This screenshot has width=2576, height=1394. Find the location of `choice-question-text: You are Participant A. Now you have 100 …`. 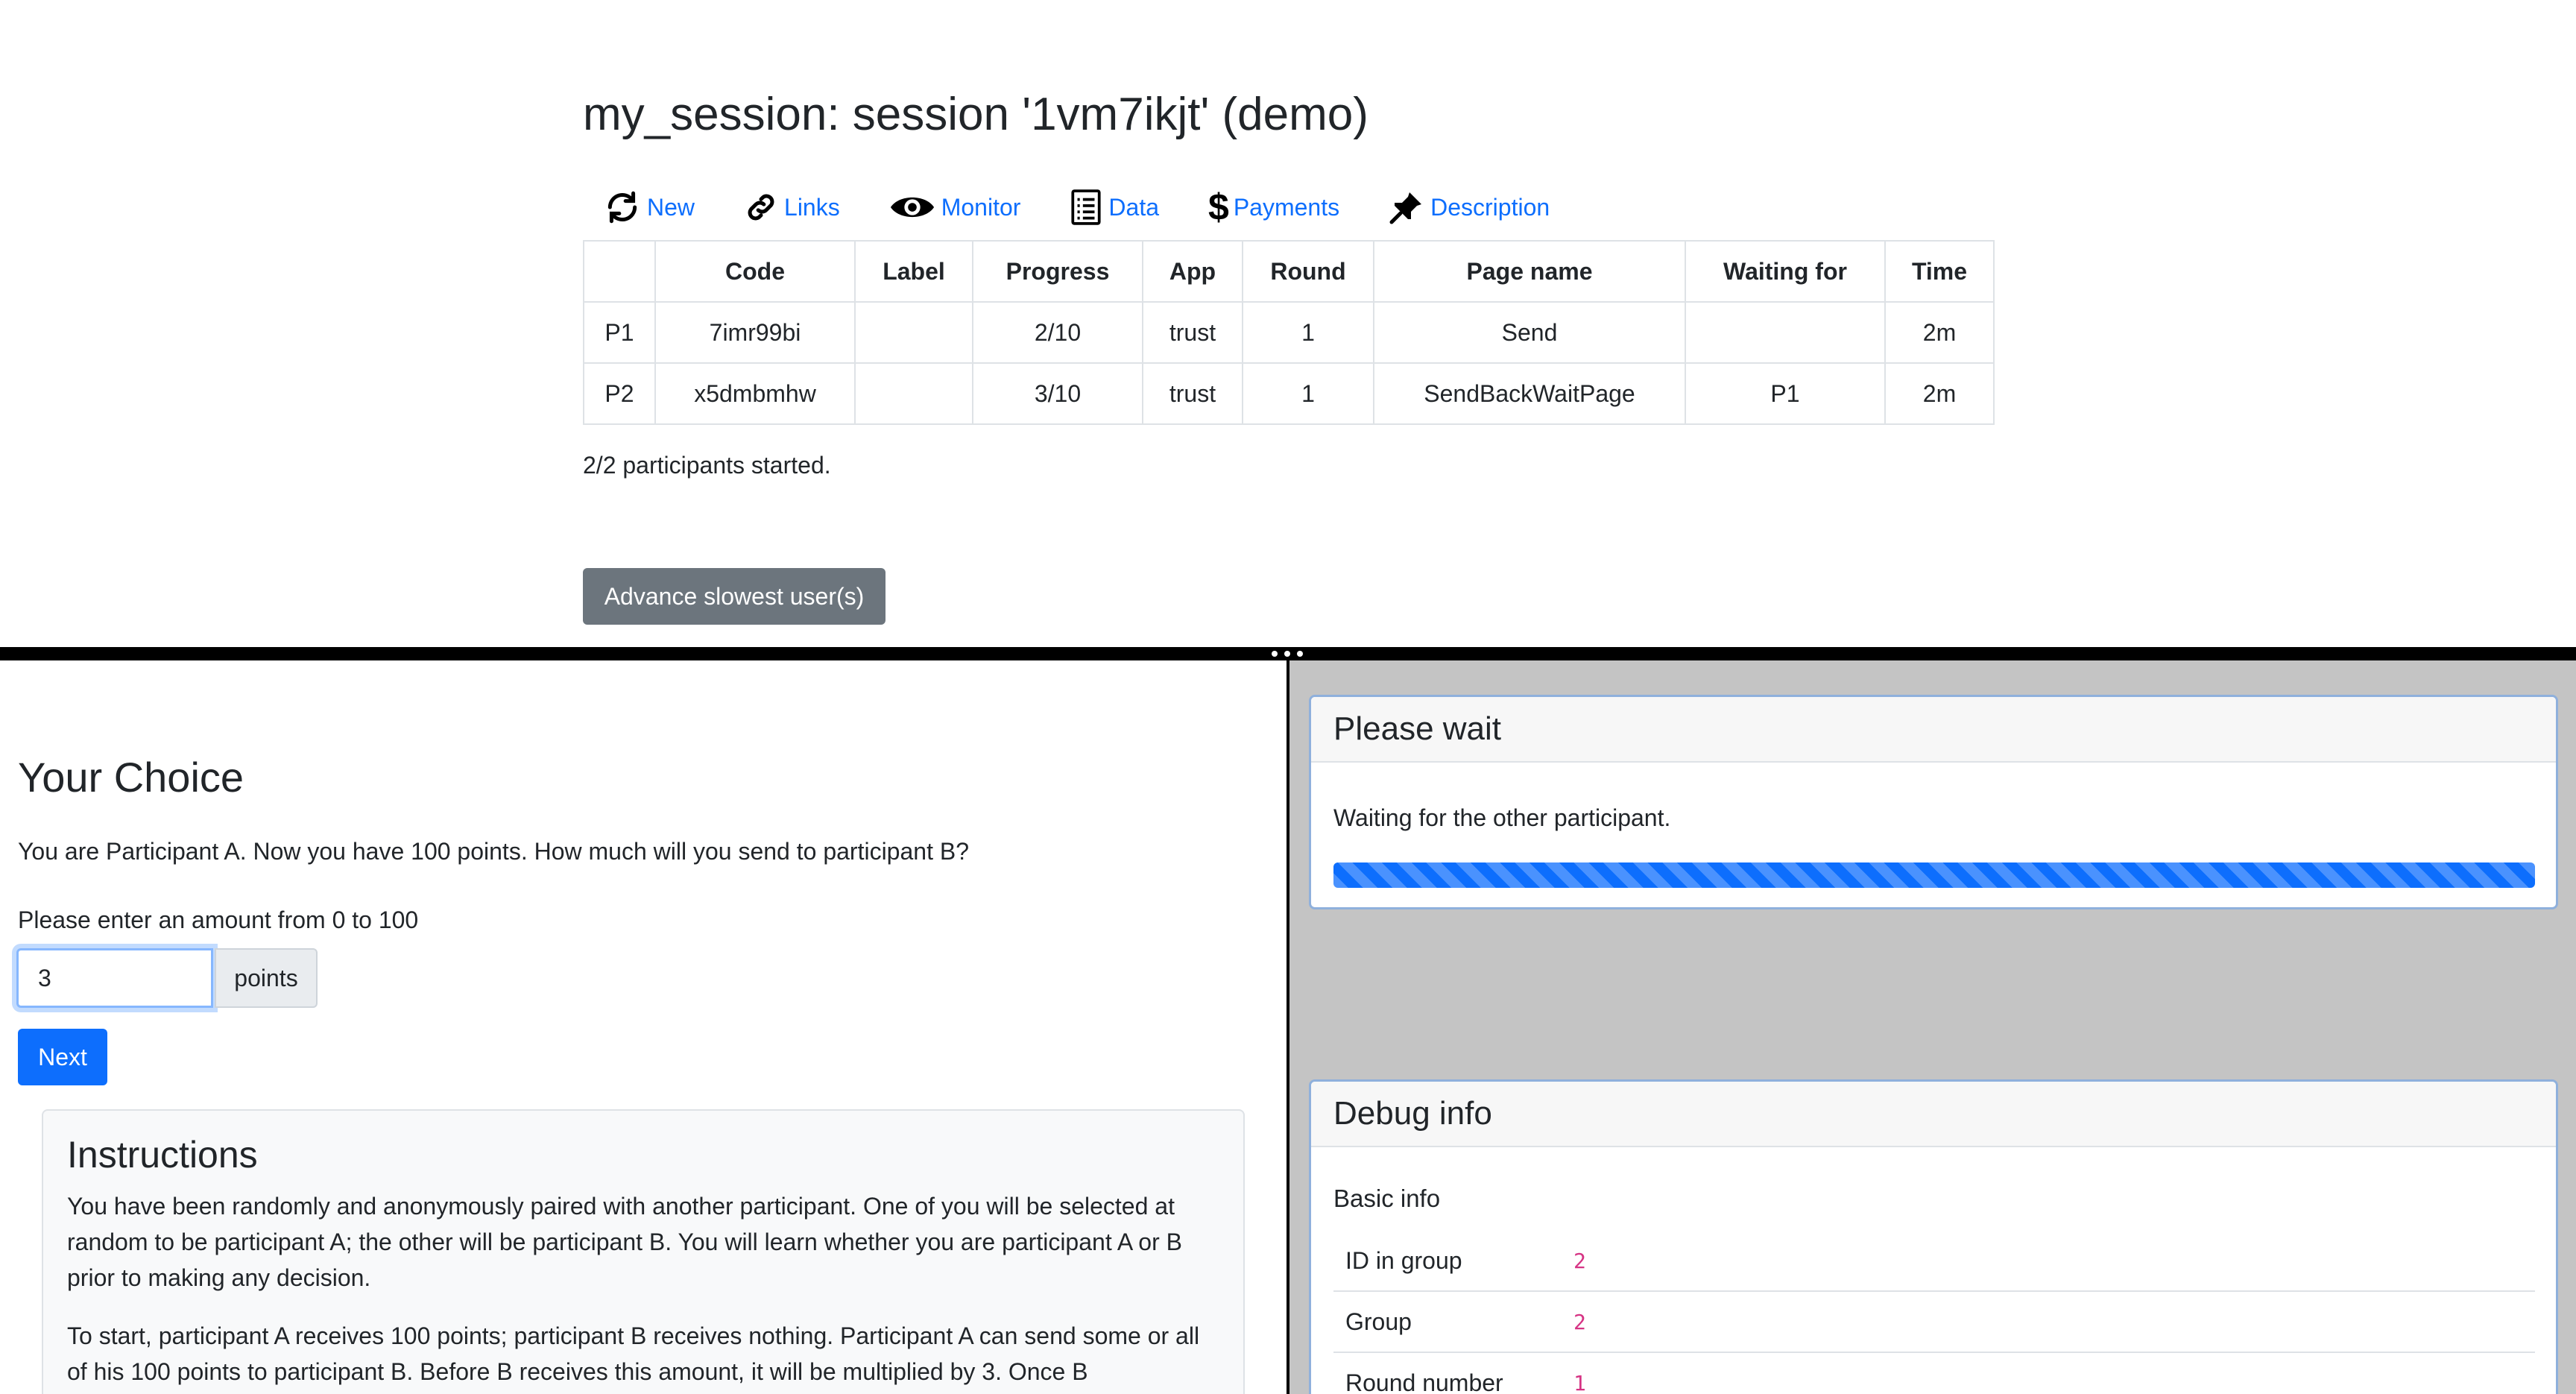

choice-question-text: You are Participant A. Now you have 100 … is located at coordinates (493, 851).